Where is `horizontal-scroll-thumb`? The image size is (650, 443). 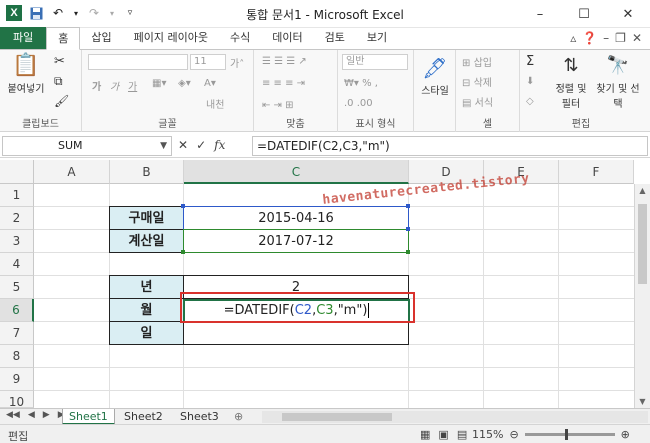 horizontal-scroll-thumb is located at coordinates (337, 417).